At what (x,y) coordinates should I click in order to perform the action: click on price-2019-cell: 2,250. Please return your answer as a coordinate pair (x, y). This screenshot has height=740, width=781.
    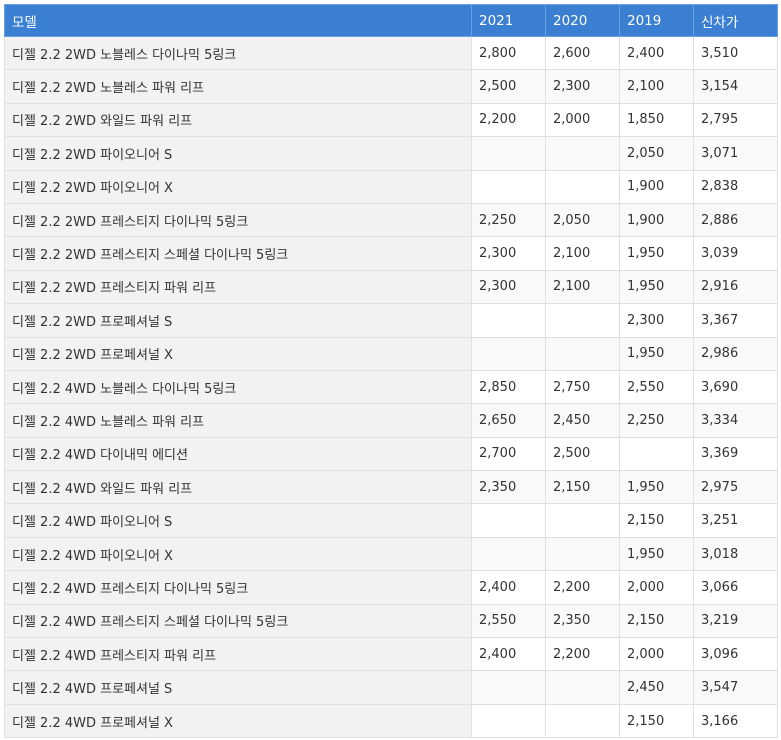
    Looking at the image, I should click on (656, 420).